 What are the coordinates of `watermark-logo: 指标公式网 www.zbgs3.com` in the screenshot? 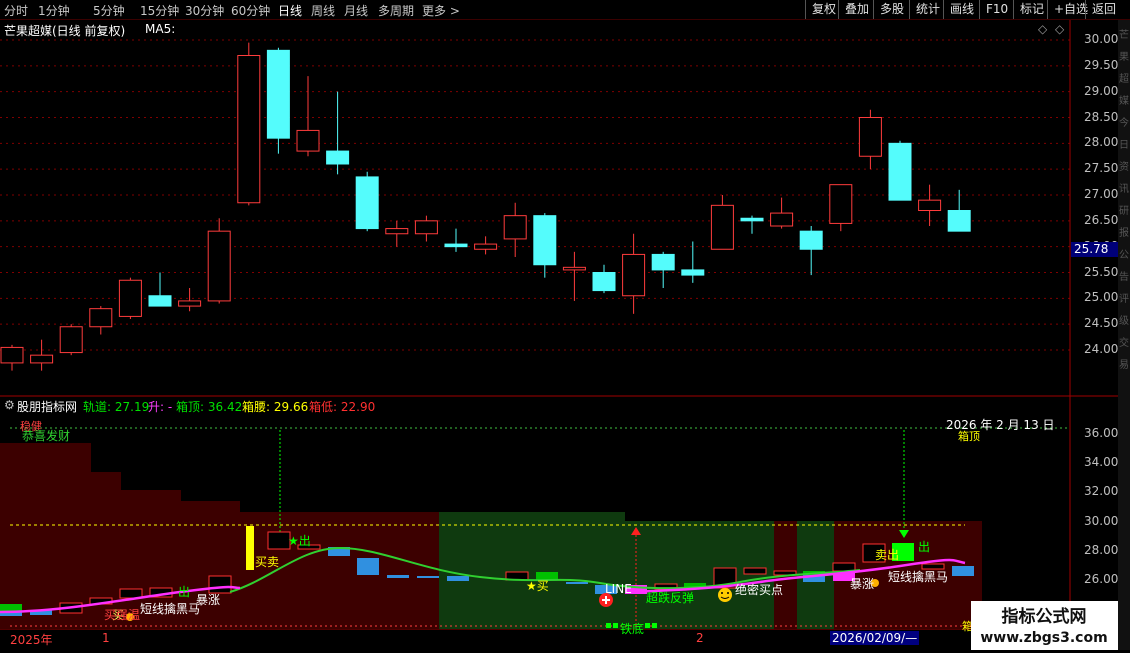 It's located at (1044, 625).